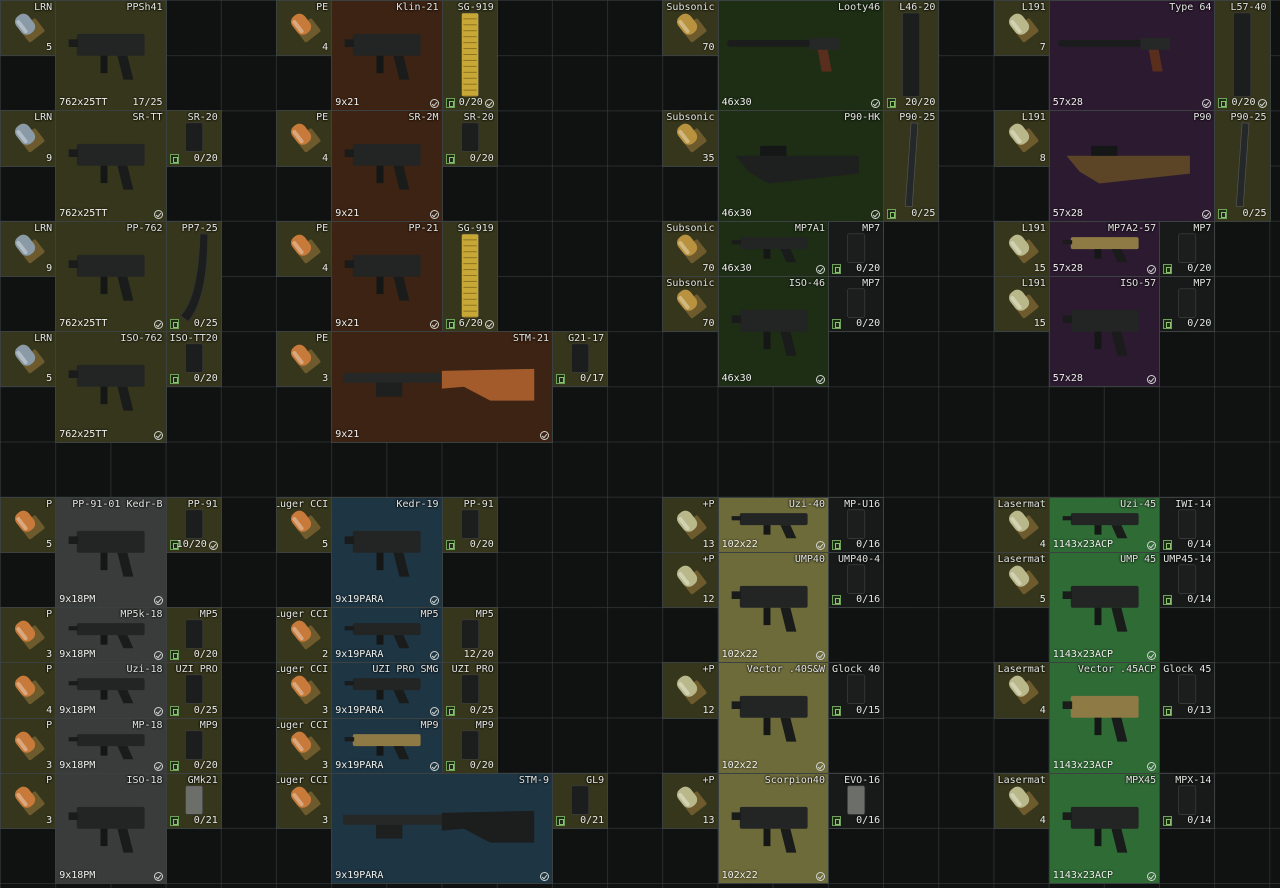 The width and height of the screenshot is (1280, 888). What do you see at coordinates (469, 635) in the screenshot?
I see `item-mp5-3: MP5 12/20` at bounding box center [469, 635].